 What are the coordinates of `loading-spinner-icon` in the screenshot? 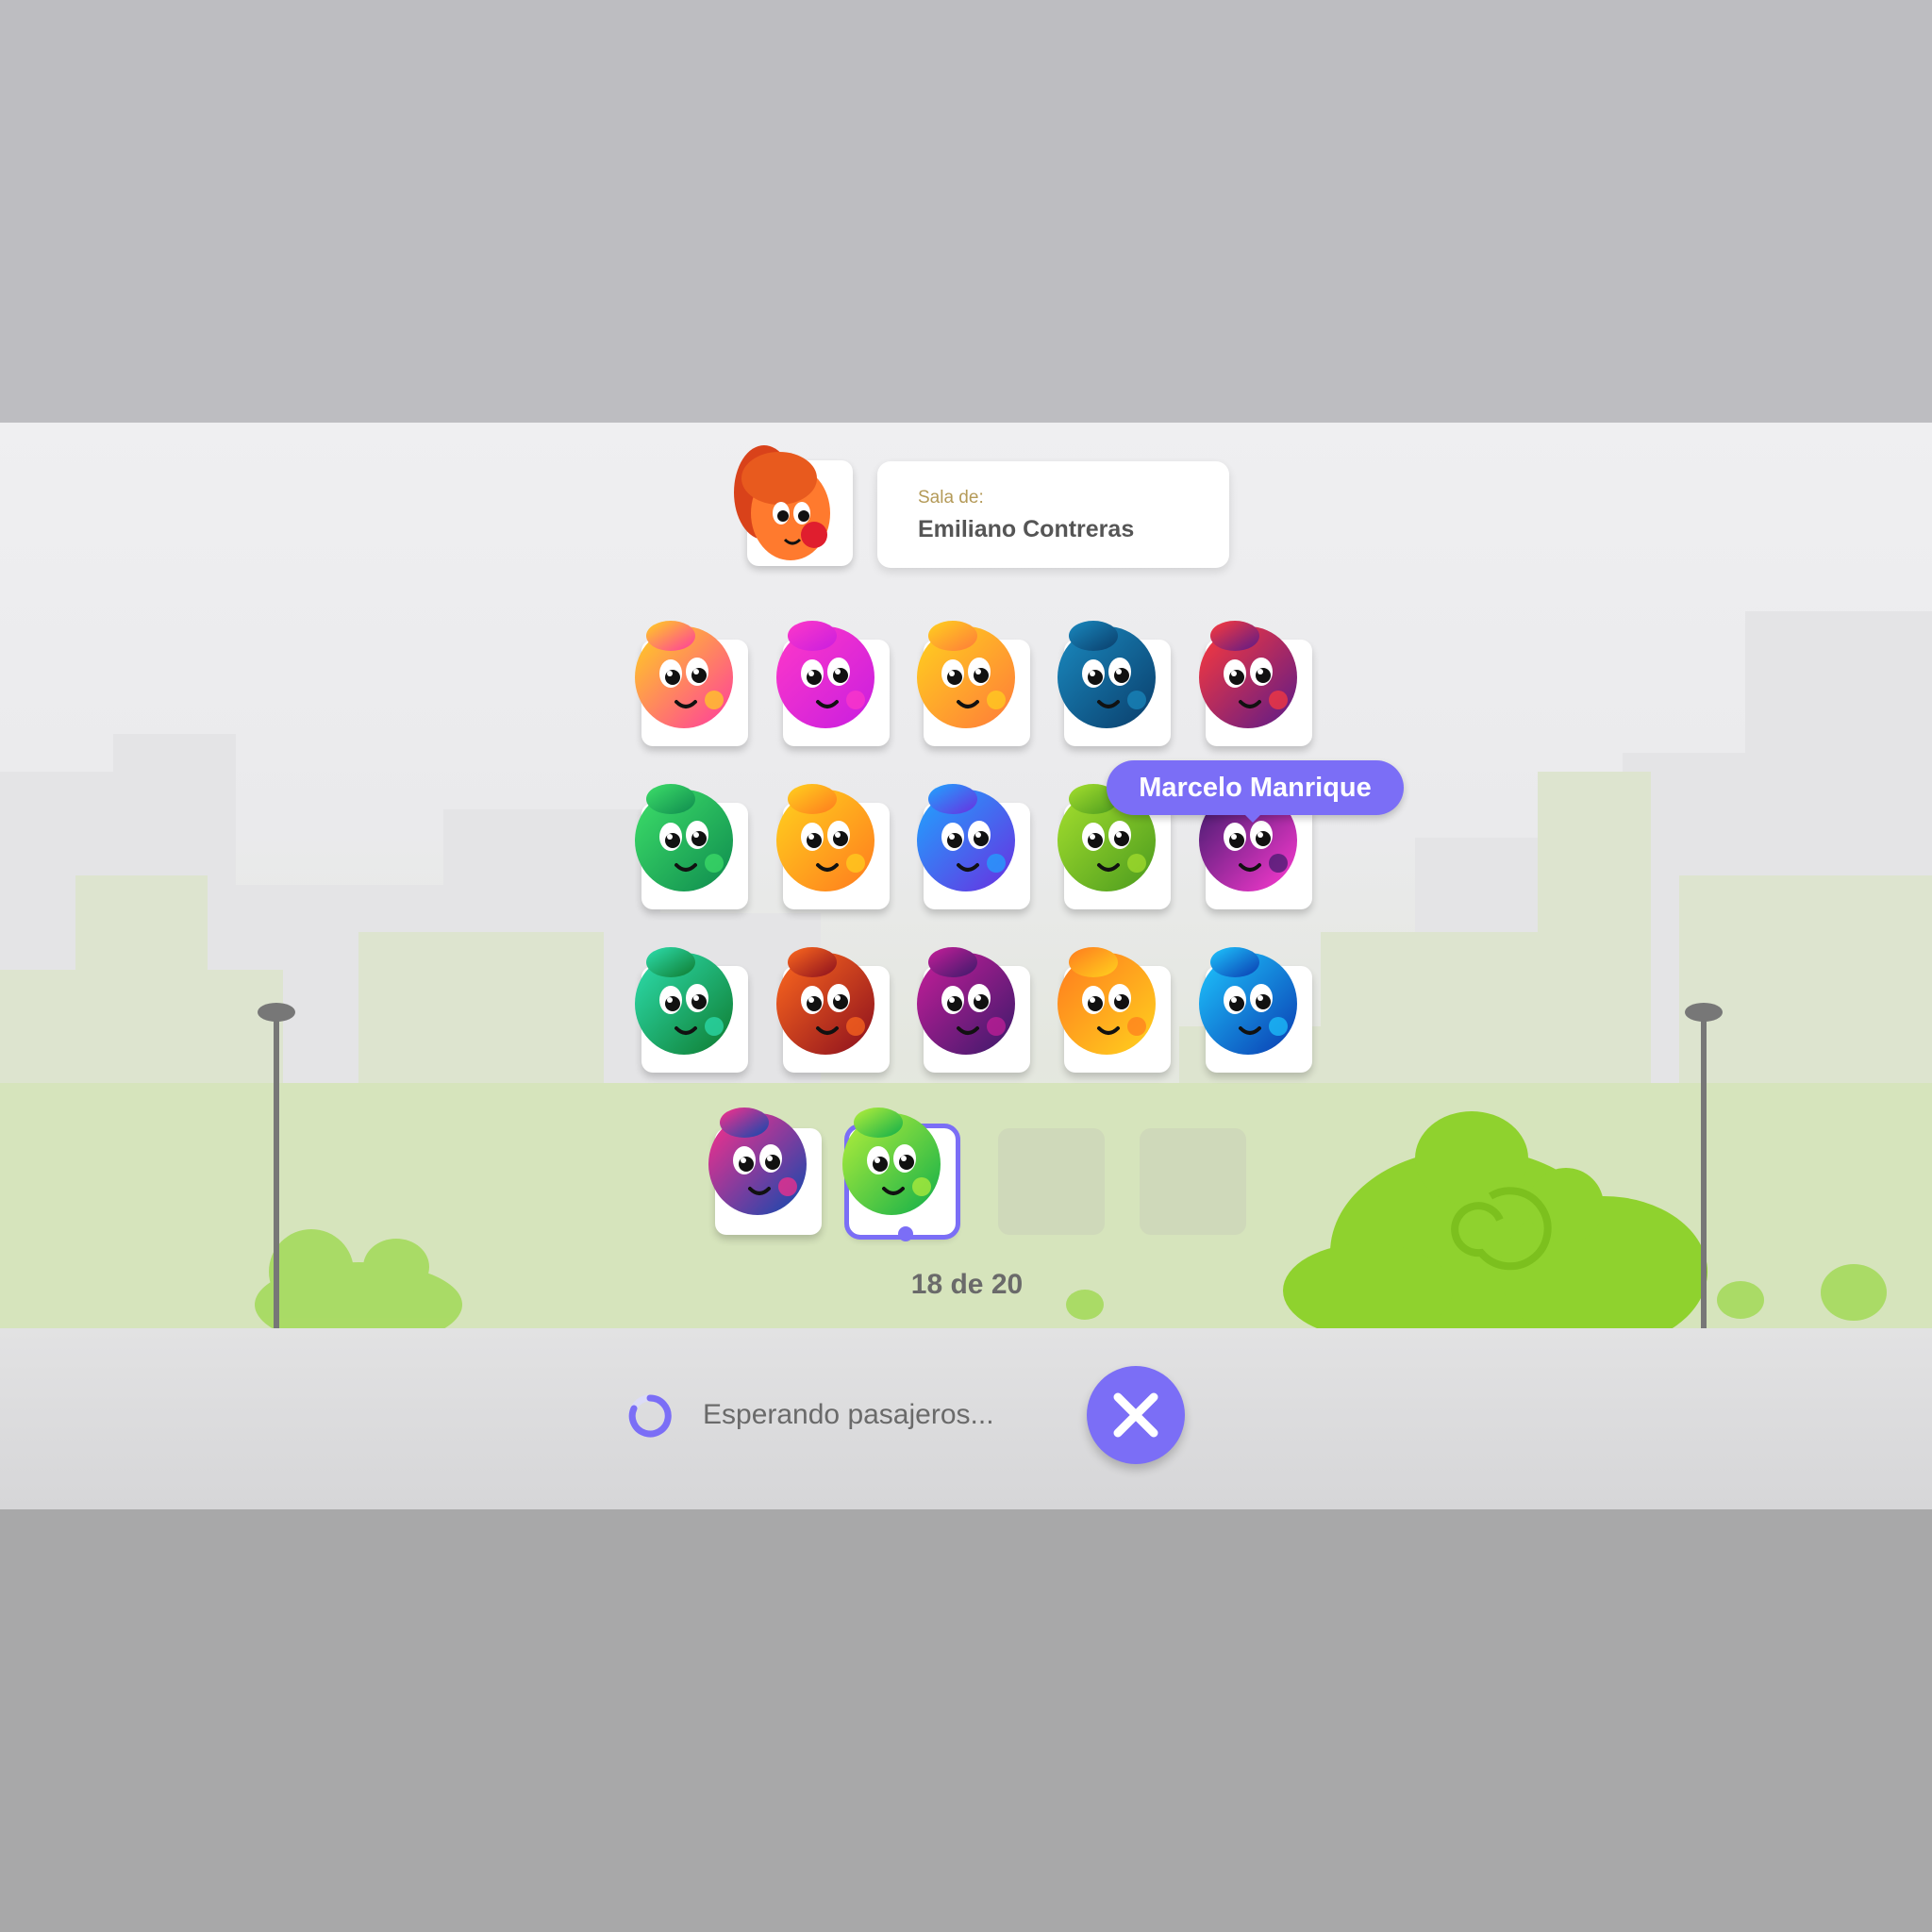 It's located at (650, 1416).